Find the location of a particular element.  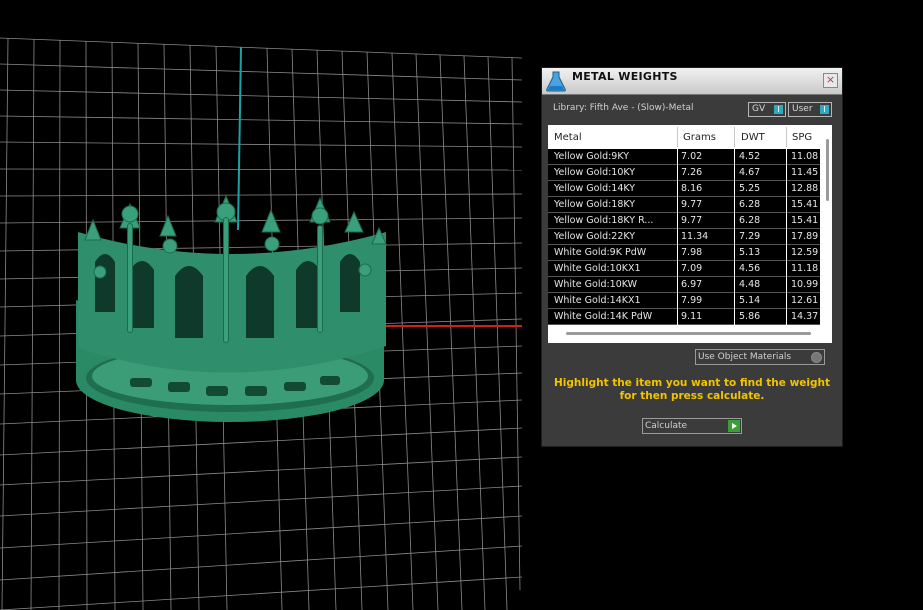

cell-spg: 17.89 is located at coordinates (805, 236).